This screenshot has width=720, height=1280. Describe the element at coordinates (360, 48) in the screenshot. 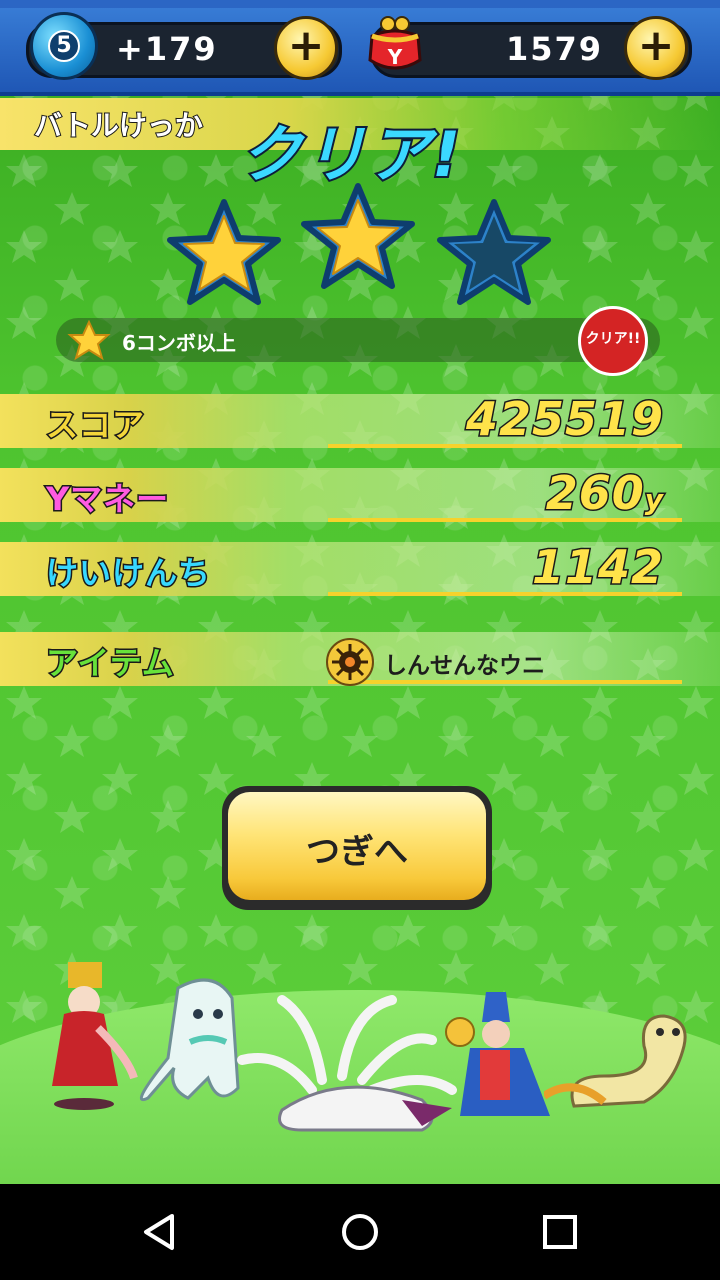

I see `top-currency-bar: 5 +179 + Y 1579 +` at that location.